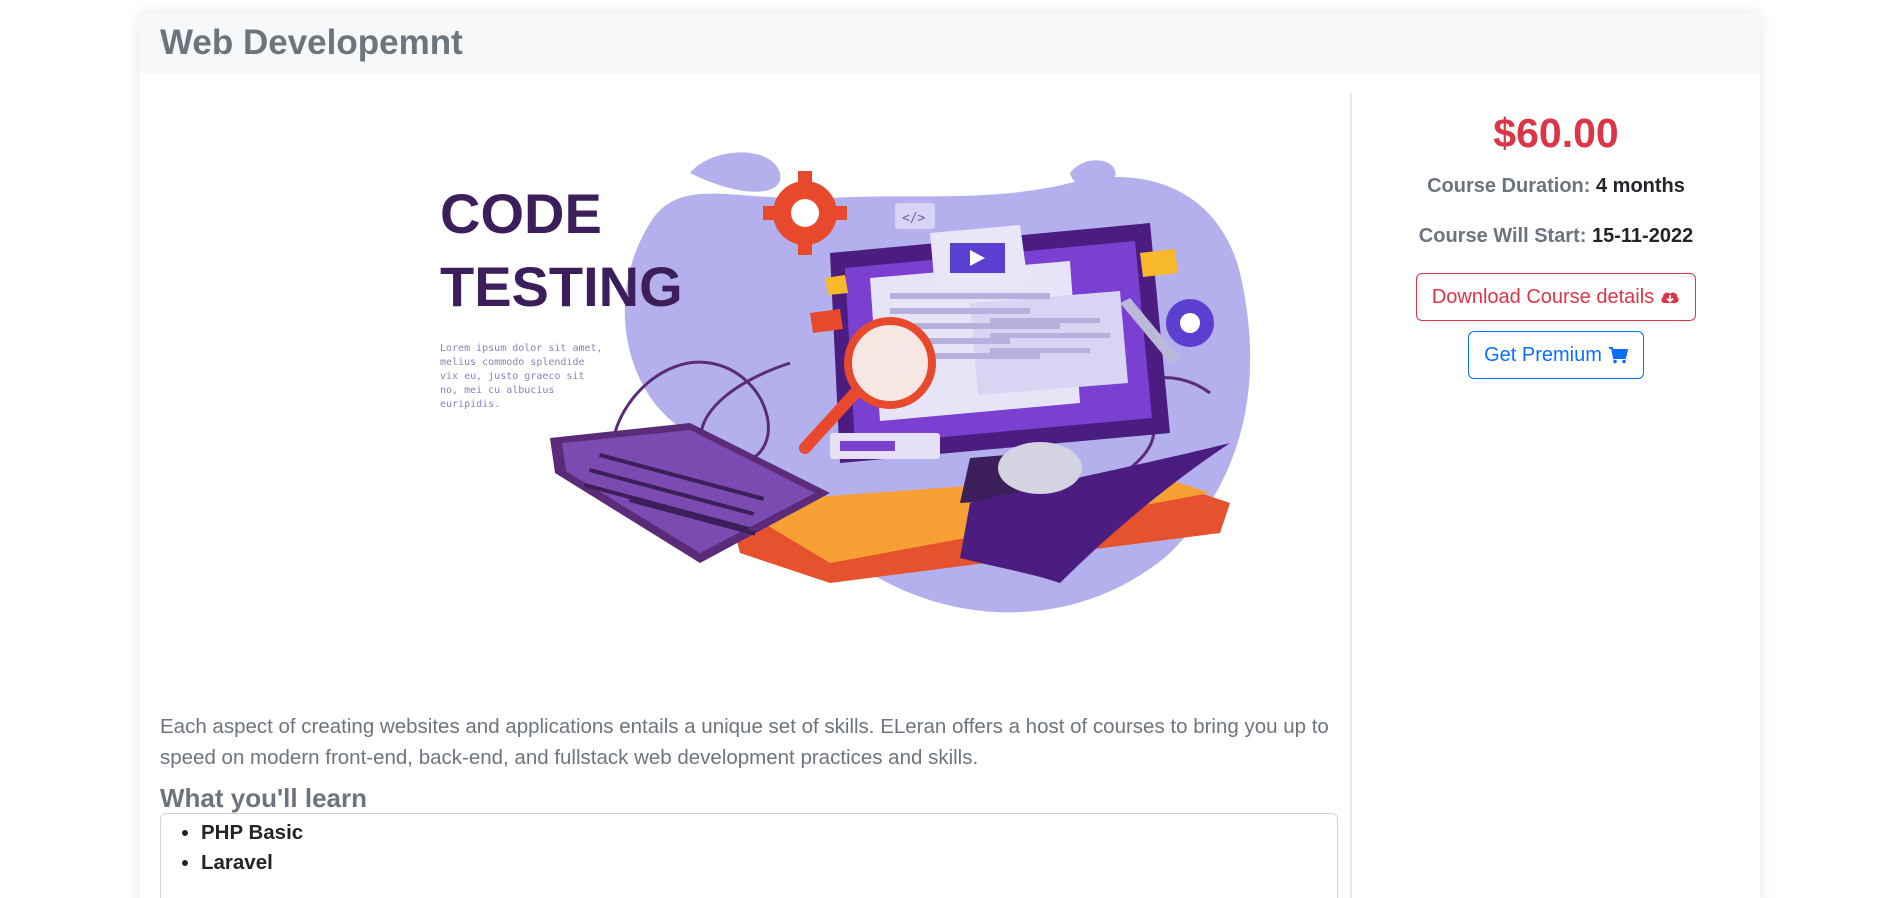 The image size is (1895, 898). I want to click on premium-button-label: Get Premium, so click(1543, 354).